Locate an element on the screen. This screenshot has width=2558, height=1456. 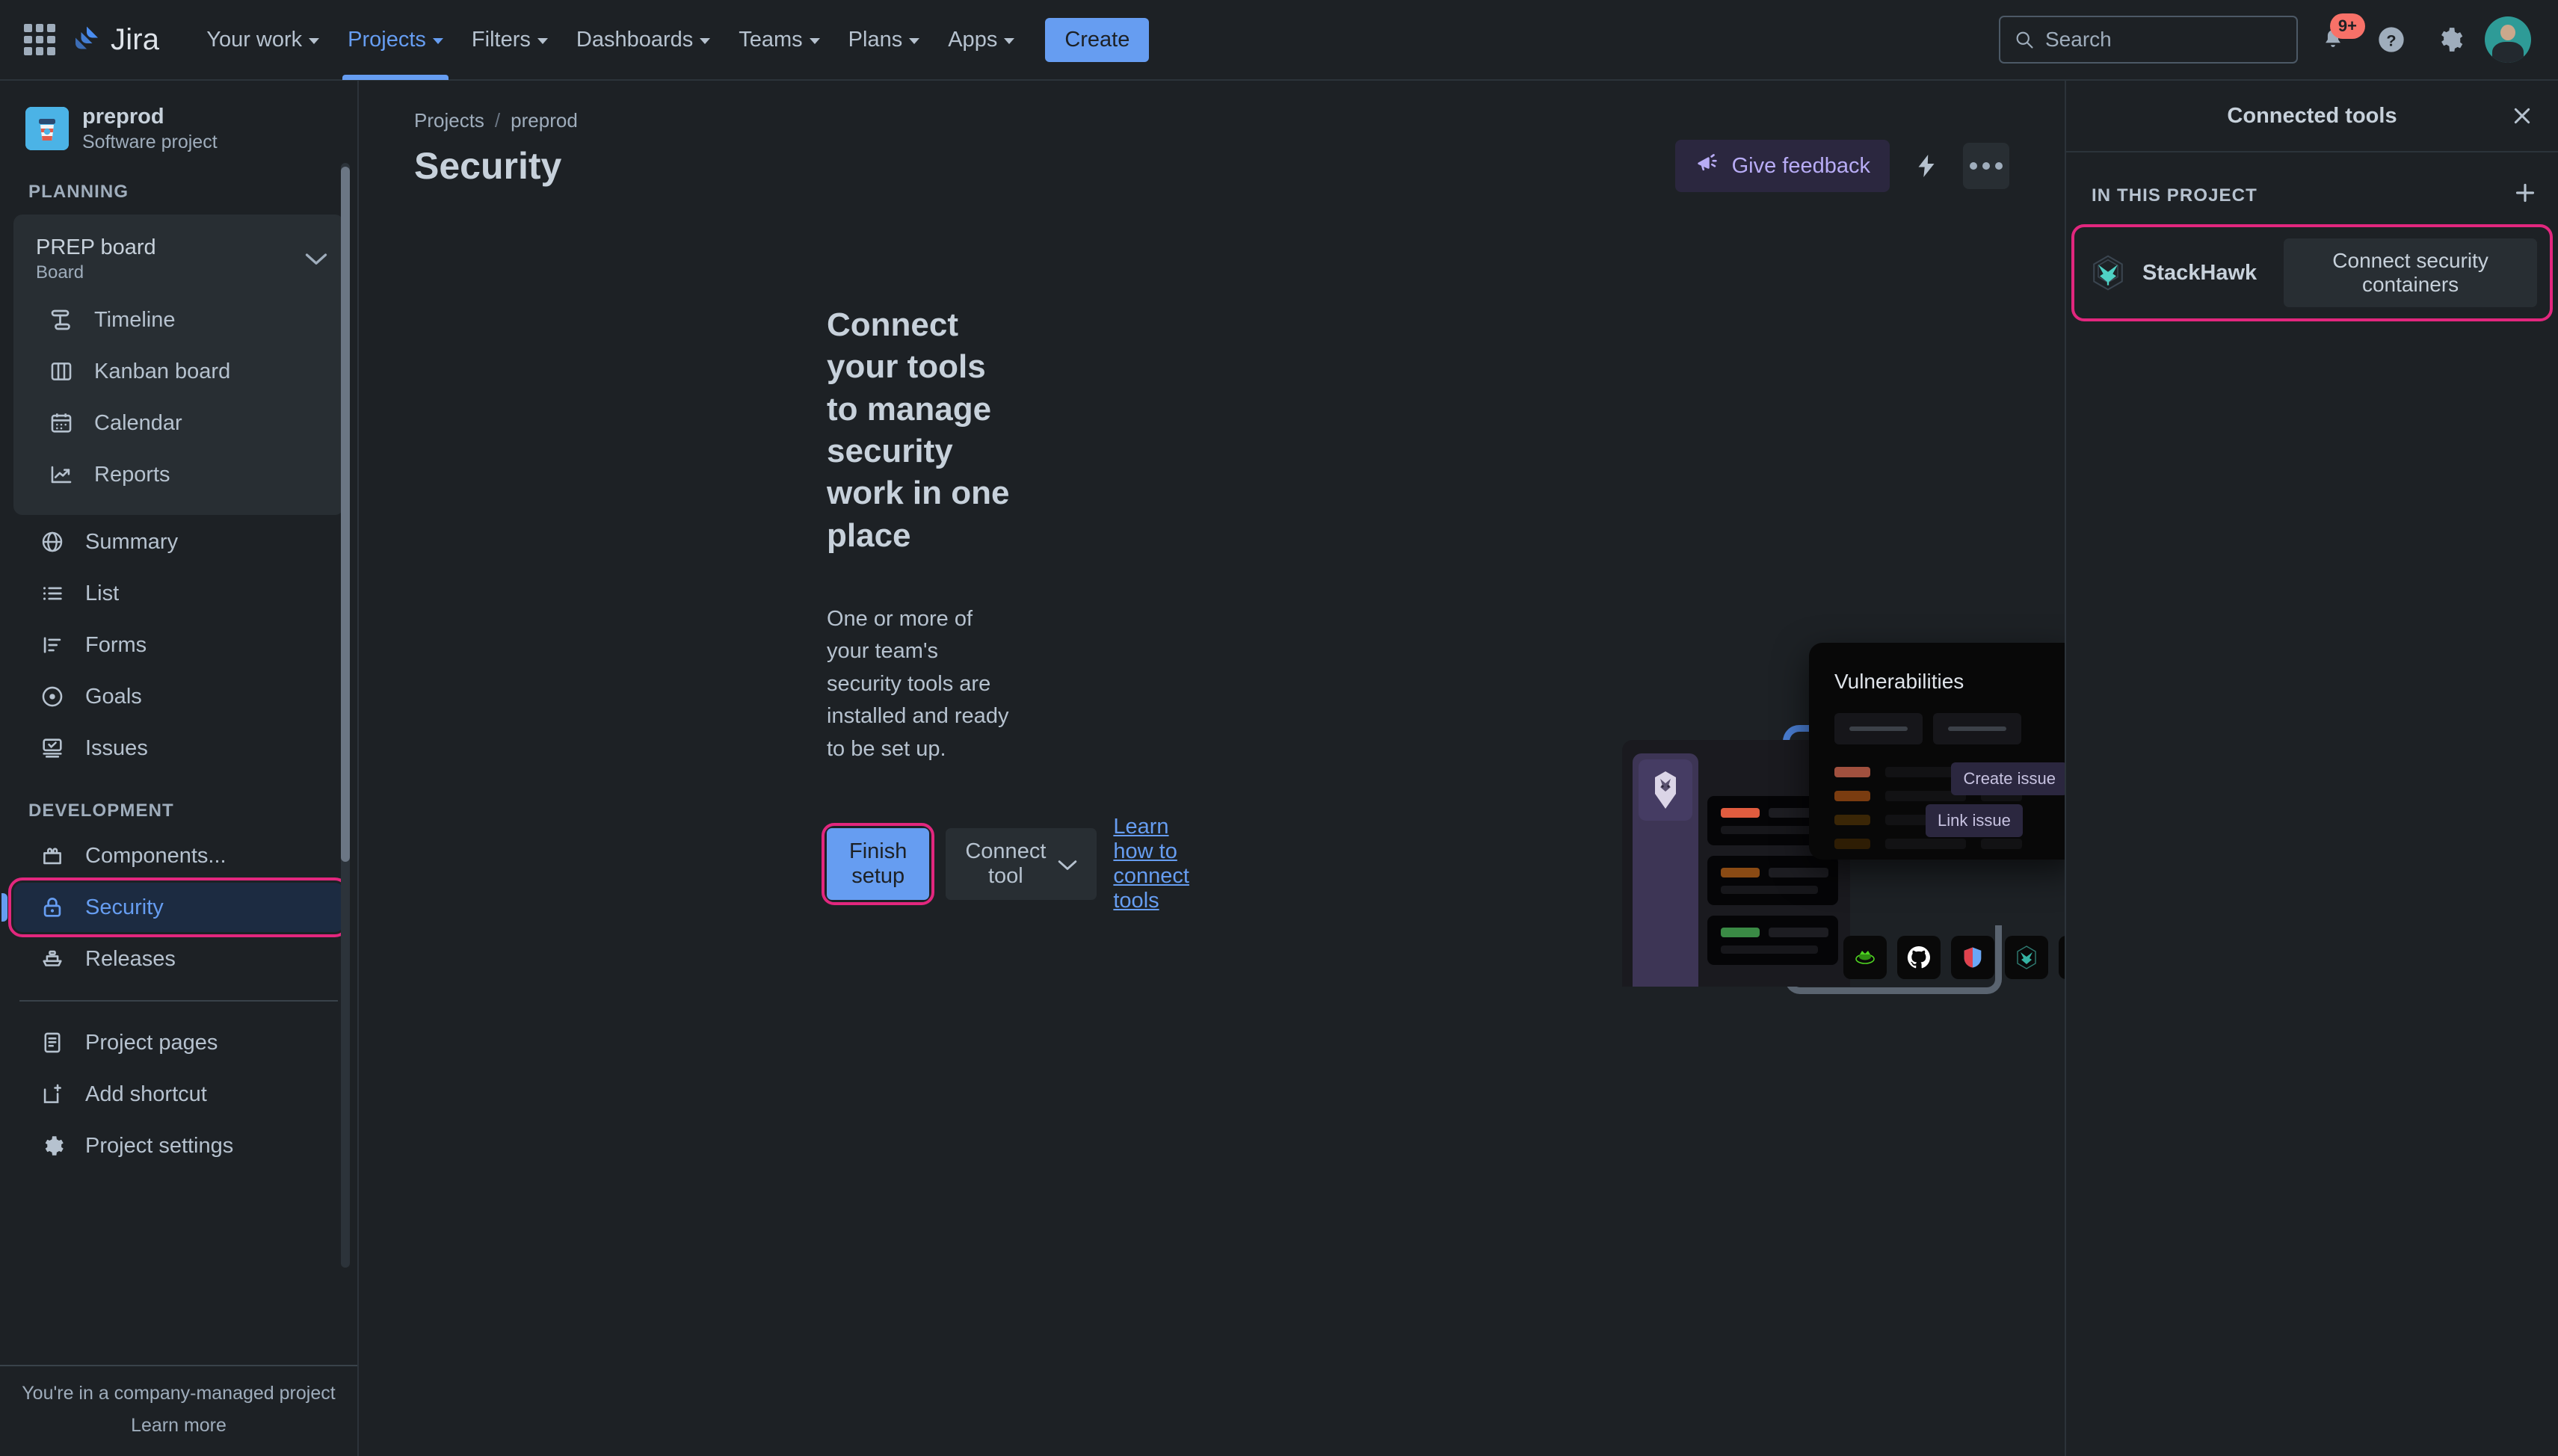
sidebar-item-calendar: Calendar is located at coordinates (179, 423).